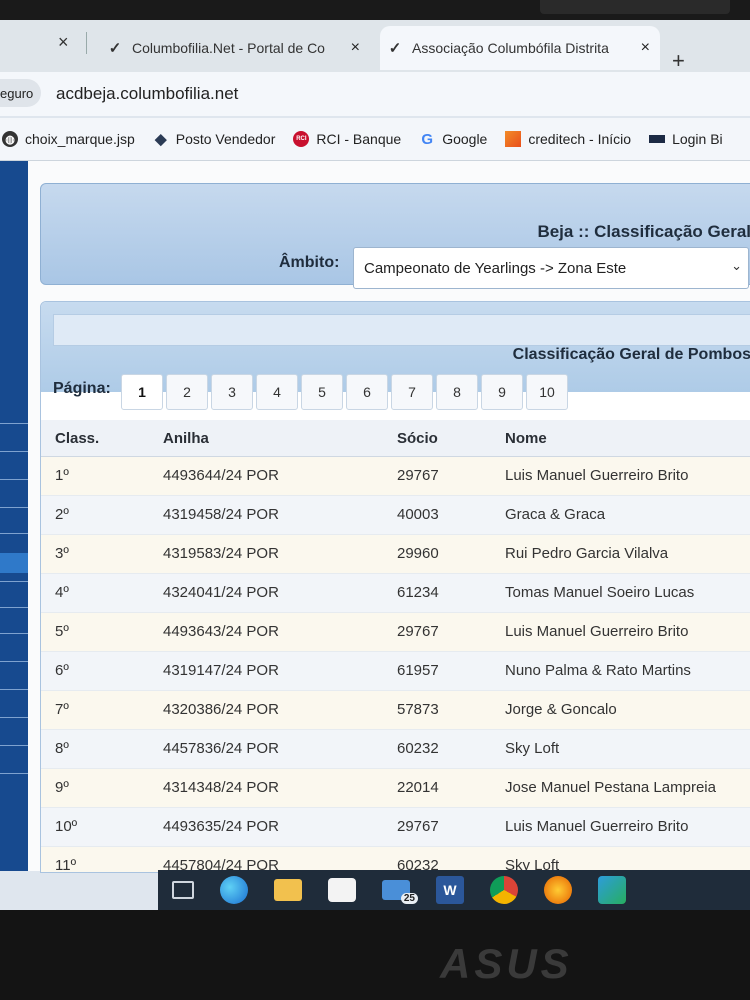 Image resolution: width=750 pixels, height=1000 pixels. I want to click on mail-icon: 25, so click(400, 892).